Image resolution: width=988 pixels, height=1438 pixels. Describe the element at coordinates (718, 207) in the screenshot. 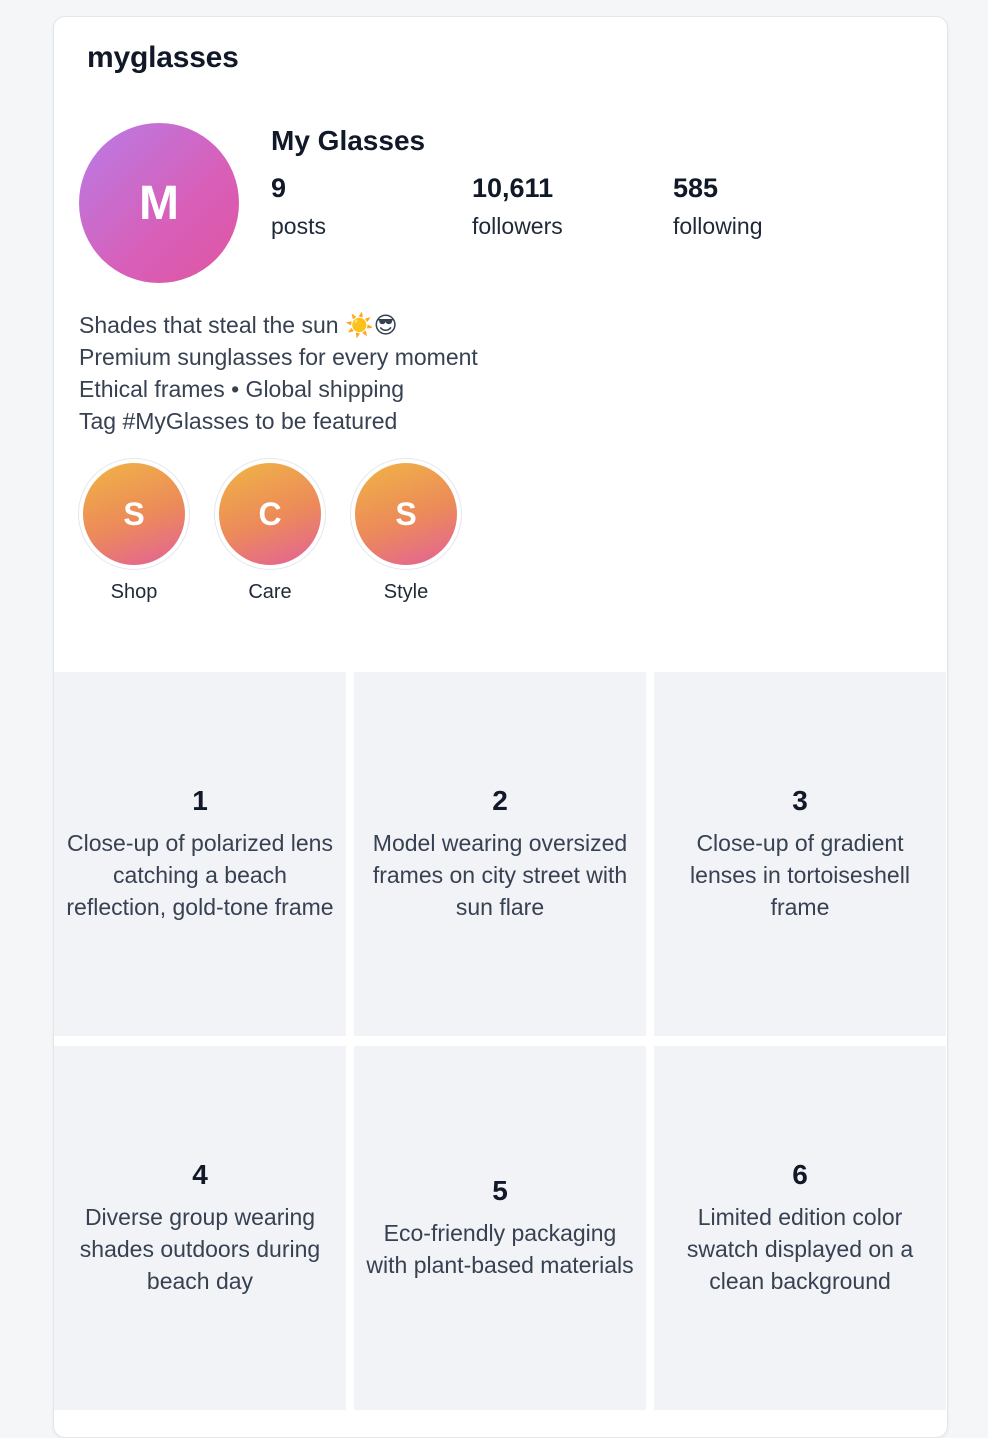

I see `stat-following: 585 following` at that location.